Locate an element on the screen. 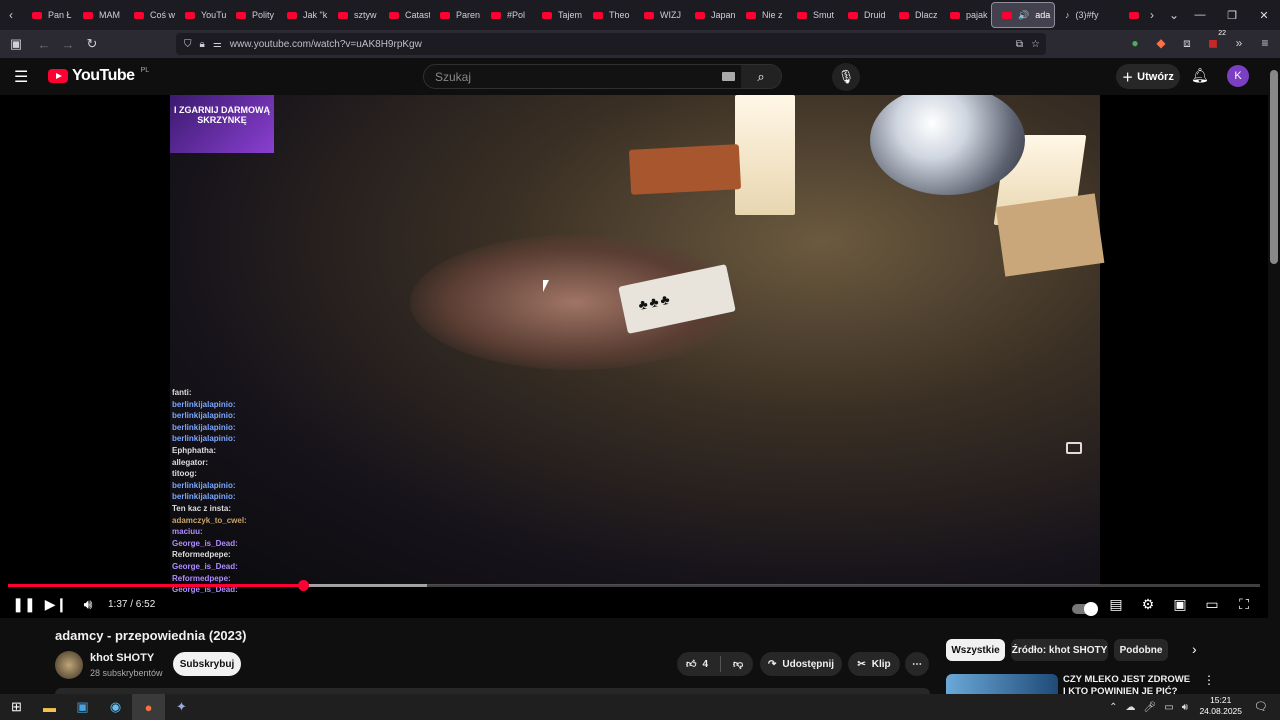 The height and width of the screenshot is (720, 1280). theater-mode-icon: ▭ is located at coordinates (1212, 604).